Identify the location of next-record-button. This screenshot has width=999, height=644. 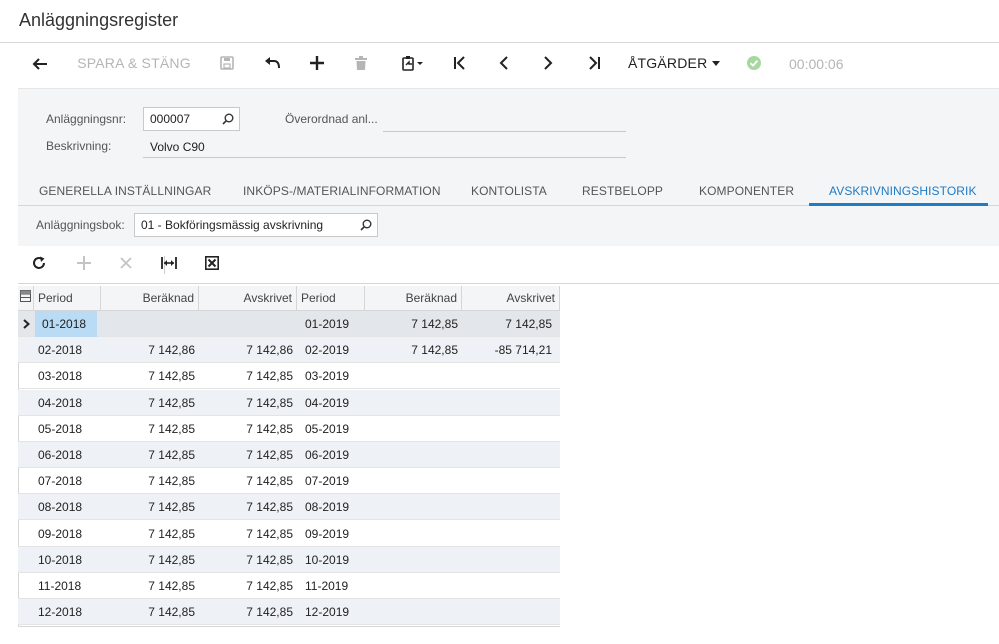
(548, 63).